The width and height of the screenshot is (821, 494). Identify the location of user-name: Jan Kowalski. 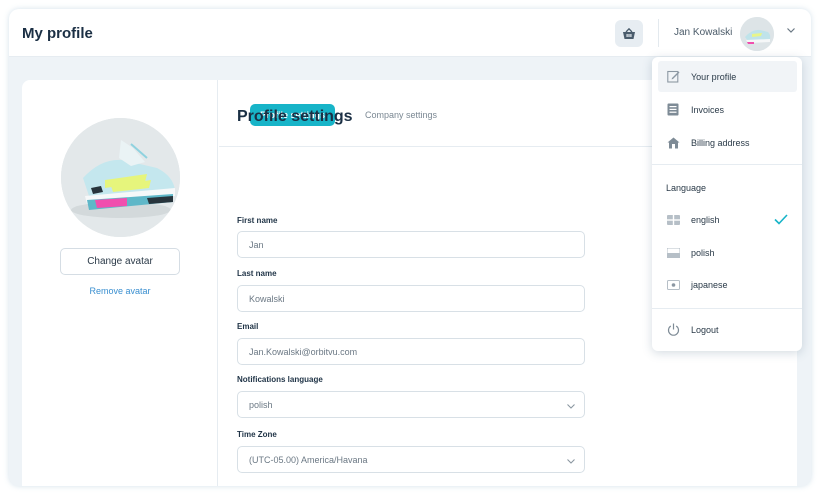
(703, 32).